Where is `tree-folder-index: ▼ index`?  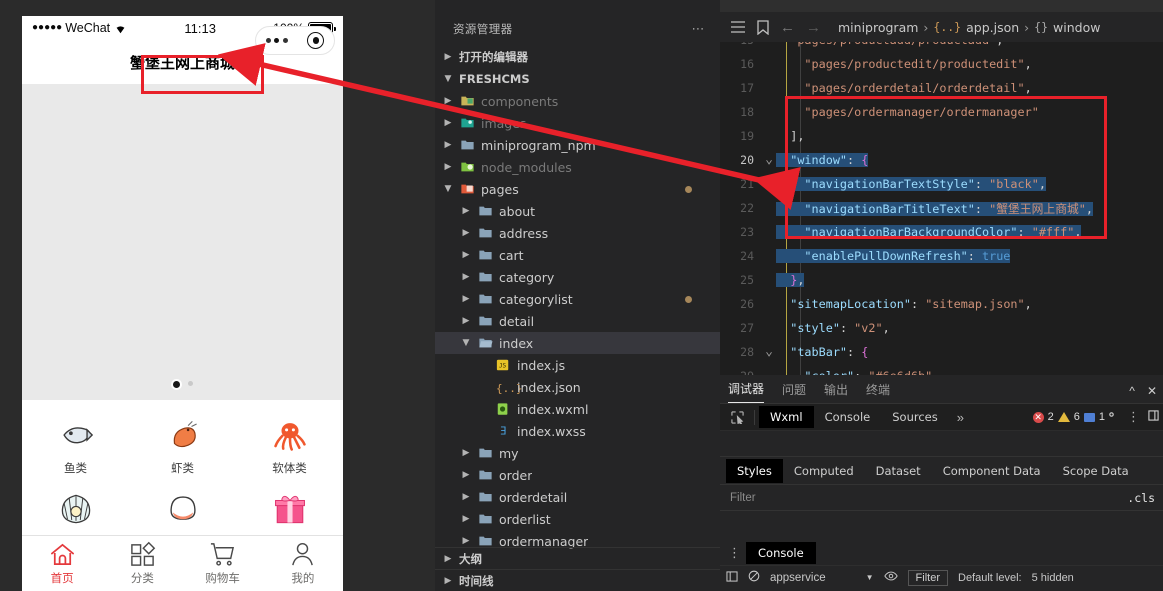
tree-folder-index: ▼ index is located at coordinates (577, 343).